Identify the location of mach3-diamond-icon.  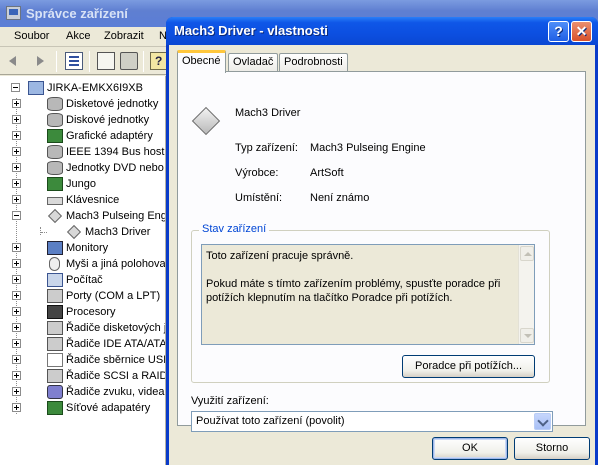
(74, 232).